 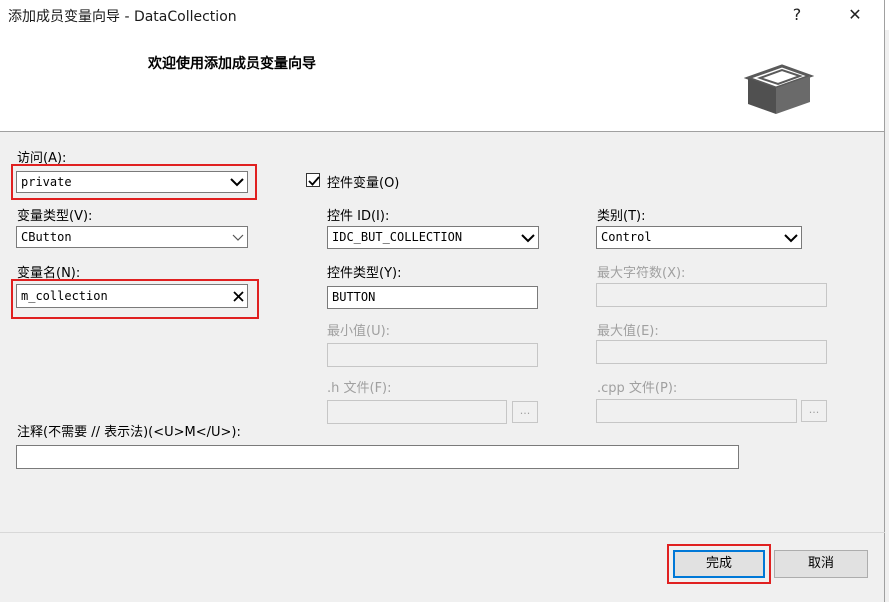 I want to click on control-id-dropdown: IDC_BUT_COLLECTION, so click(x=433, y=237).